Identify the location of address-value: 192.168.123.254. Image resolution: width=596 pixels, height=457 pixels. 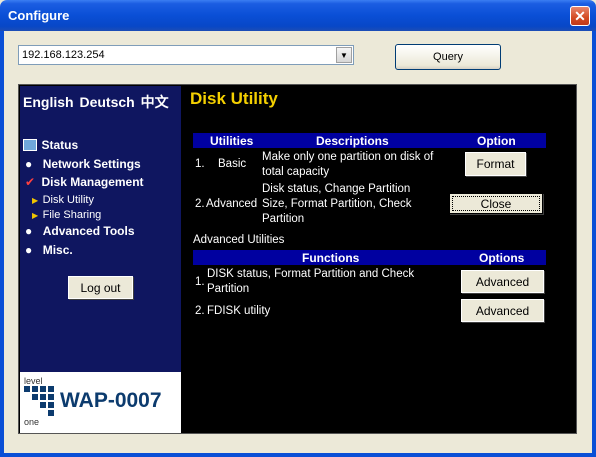
(63, 55).